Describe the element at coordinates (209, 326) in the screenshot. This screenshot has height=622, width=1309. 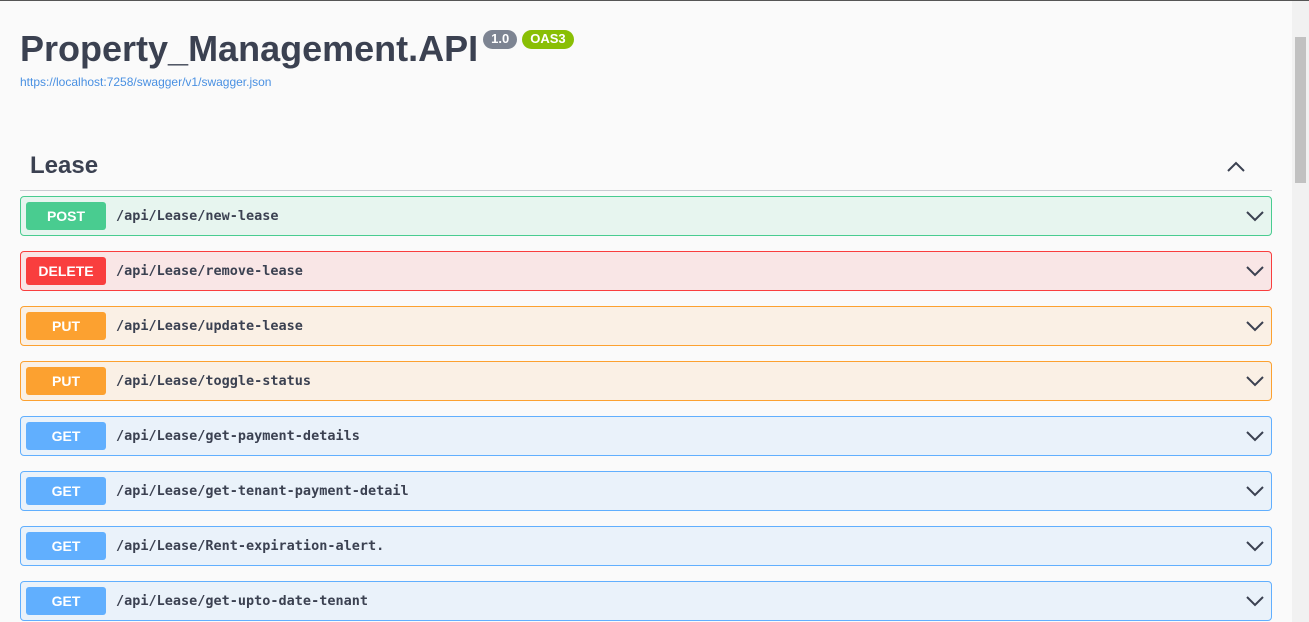
I see `operation-path: /api/Lease/update-lease` at that location.